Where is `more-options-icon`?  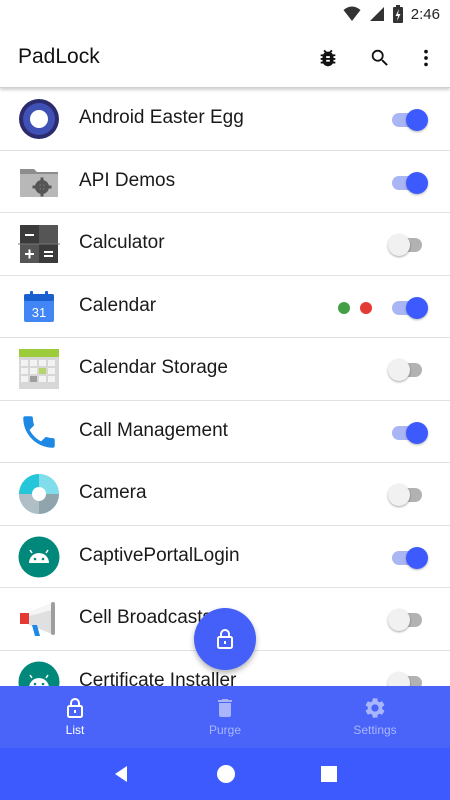
more-options-icon is located at coordinates (426, 58).